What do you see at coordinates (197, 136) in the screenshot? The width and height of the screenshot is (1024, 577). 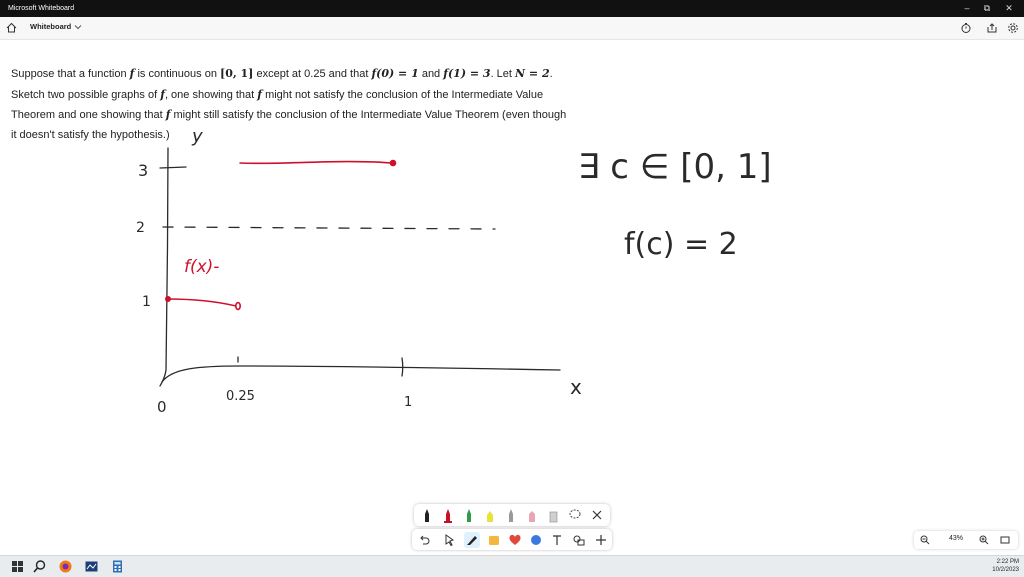 I see `y-axis-label: y` at bounding box center [197, 136].